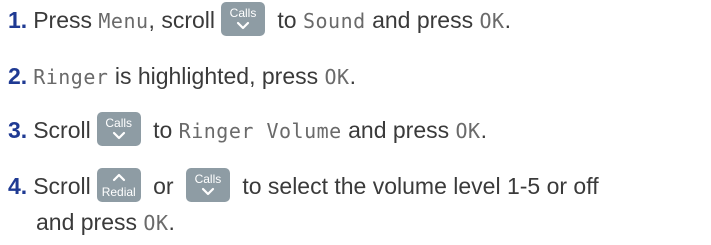 The image size is (711, 245). I want to click on step-2: 2. Ringer is highlighted, press OK., so click(356, 77).